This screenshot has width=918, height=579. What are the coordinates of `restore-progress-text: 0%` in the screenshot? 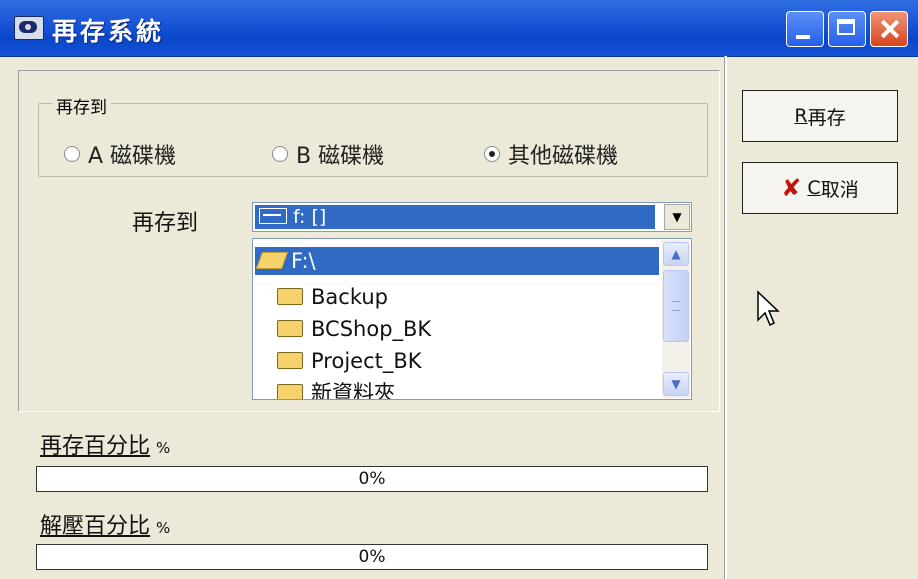 It's located at (372, 479).